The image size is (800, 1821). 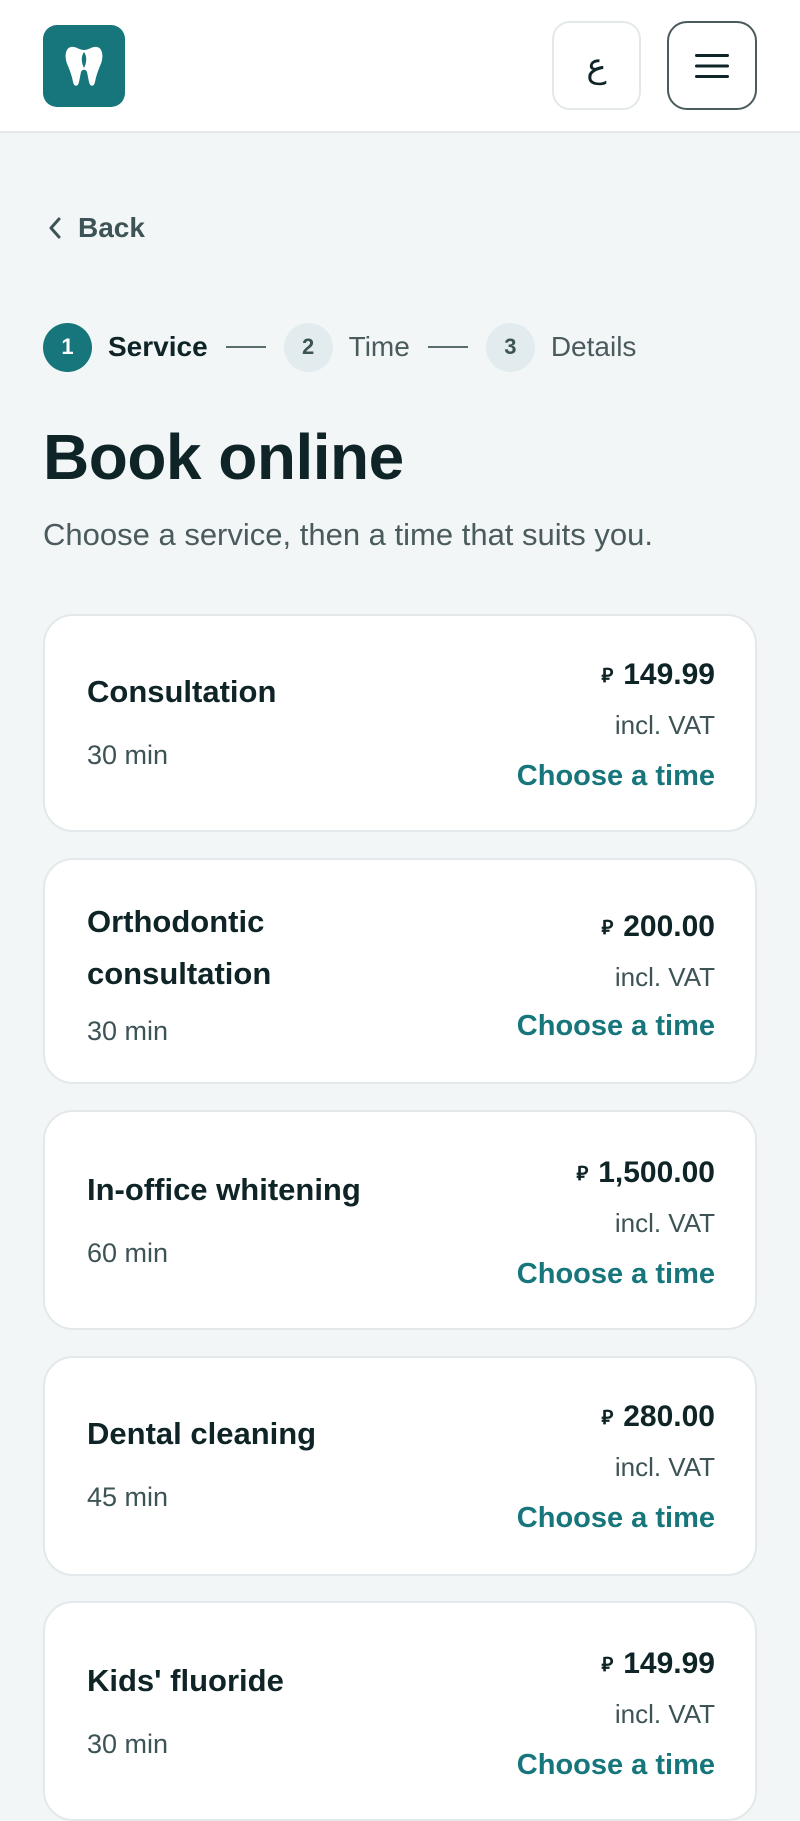 I want to click on service-name: In-office whitening, so click(x=224, y=1189).